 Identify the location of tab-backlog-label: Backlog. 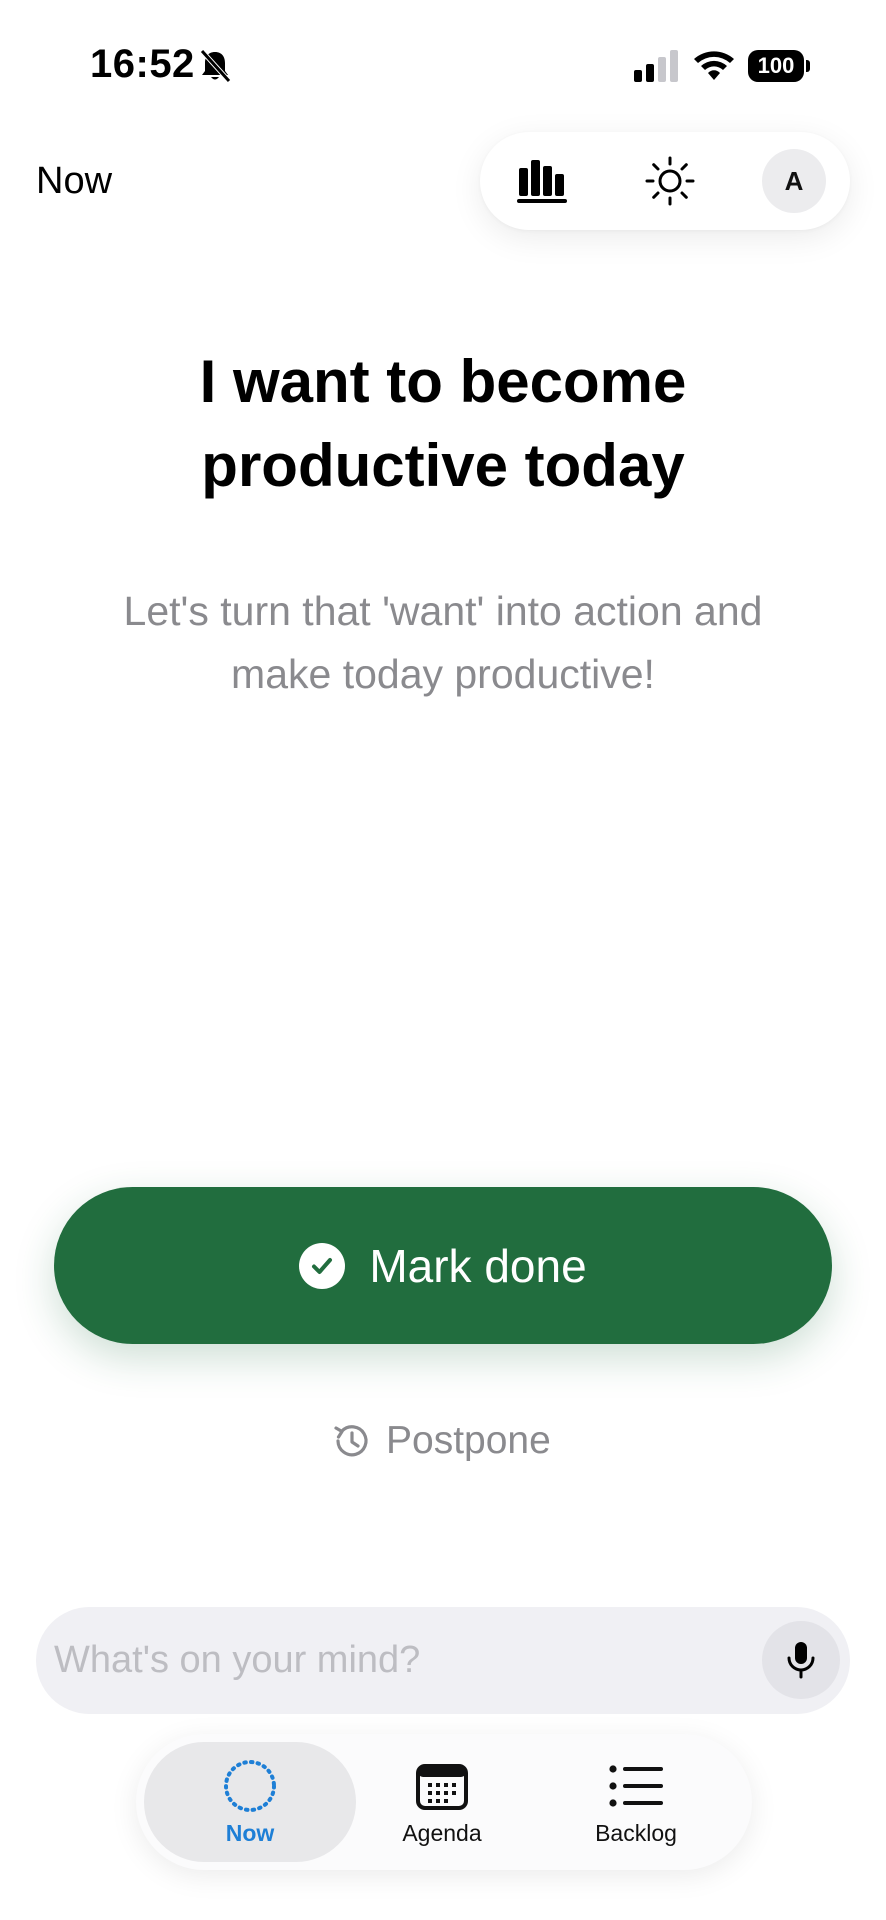
(636, 1833).